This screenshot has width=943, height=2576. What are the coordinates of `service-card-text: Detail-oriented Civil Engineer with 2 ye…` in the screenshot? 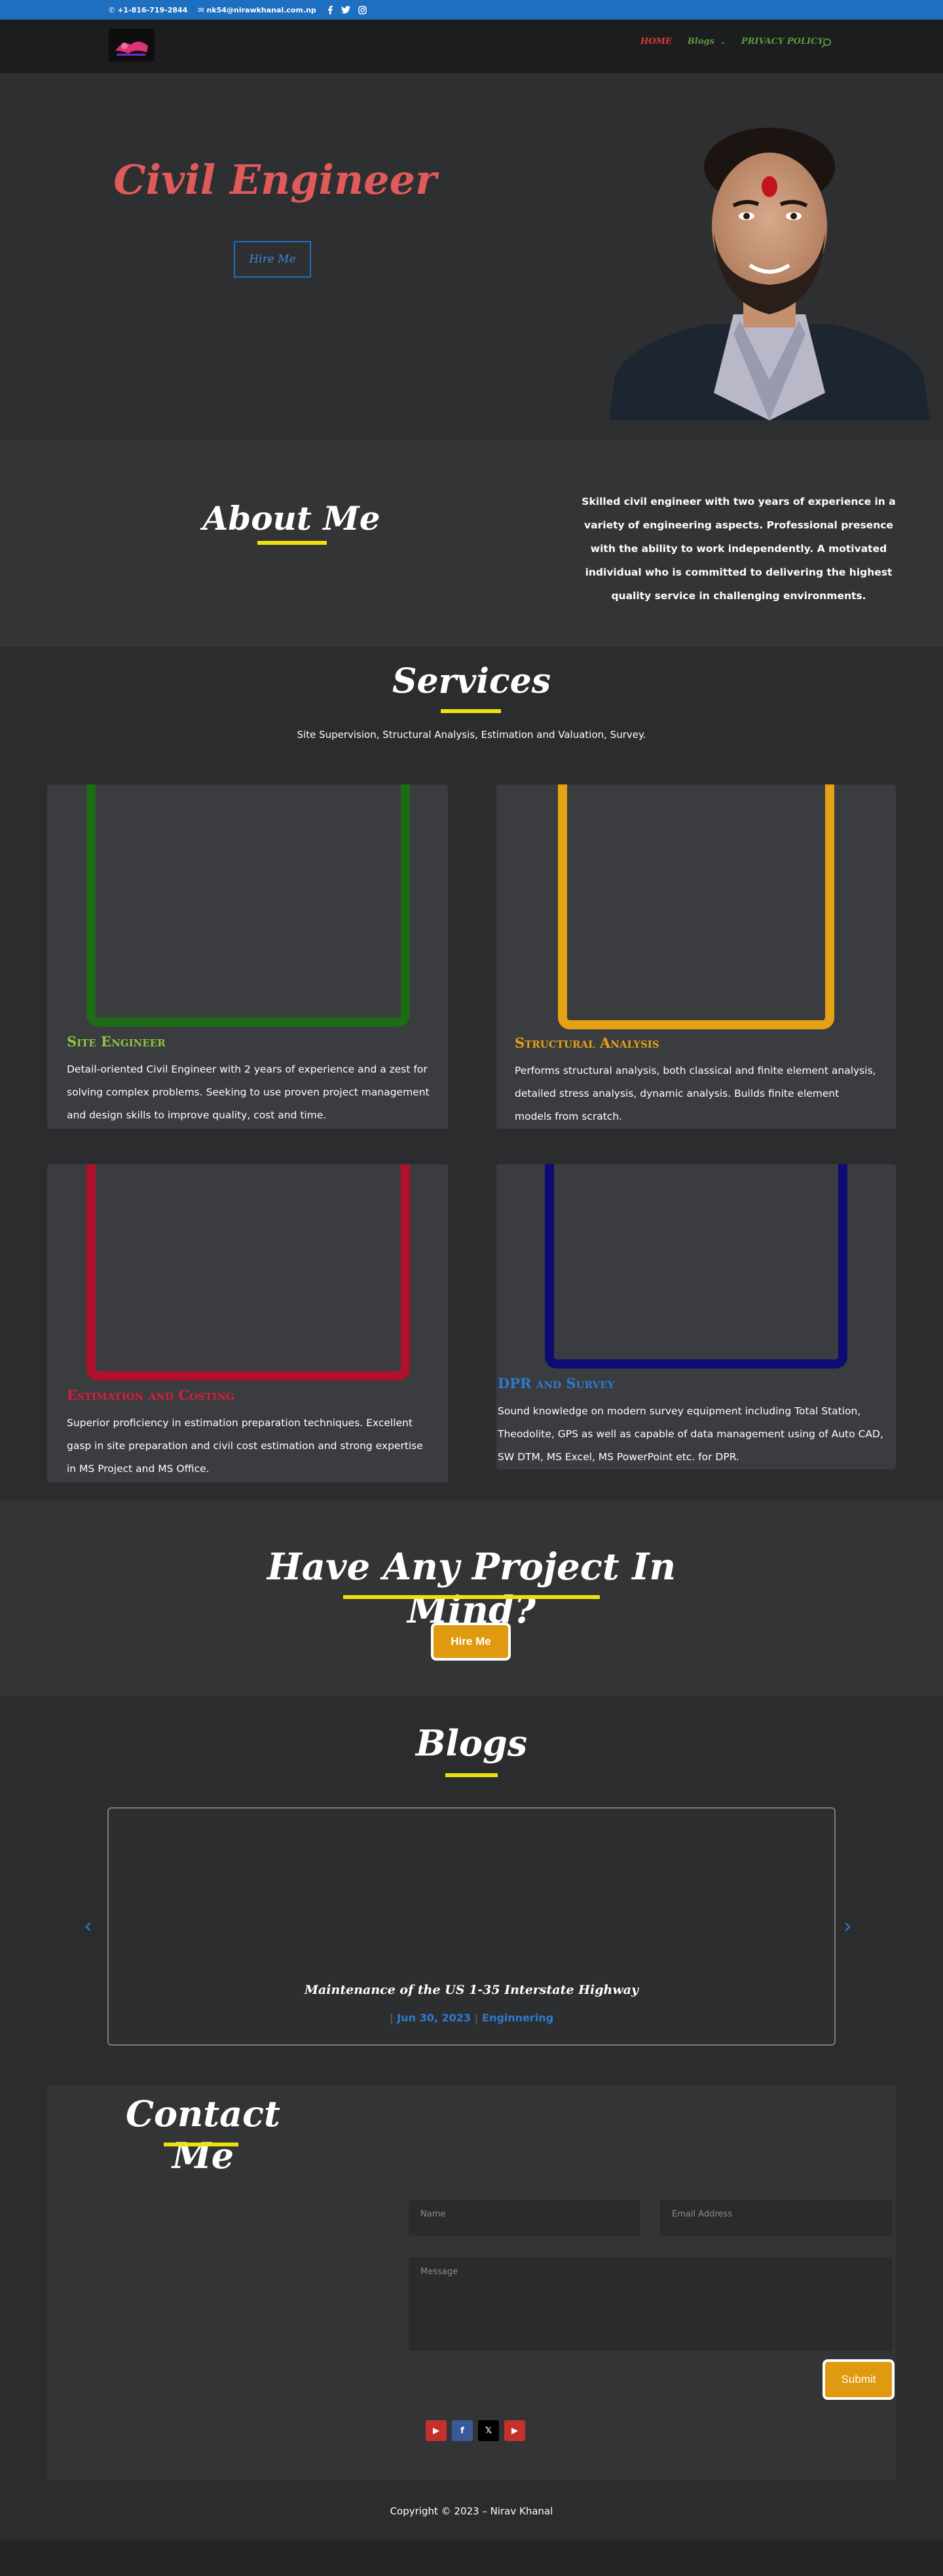 It's located at (248, 1092).